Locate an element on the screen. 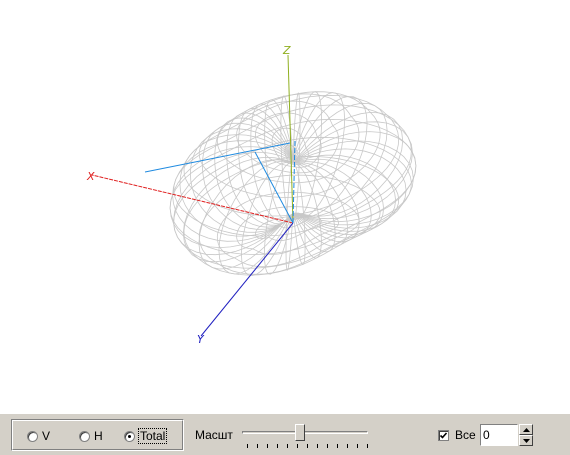 The height and width of the screenshot is (455, 570). radio-v-label: V is located at coordinates (46, 436).